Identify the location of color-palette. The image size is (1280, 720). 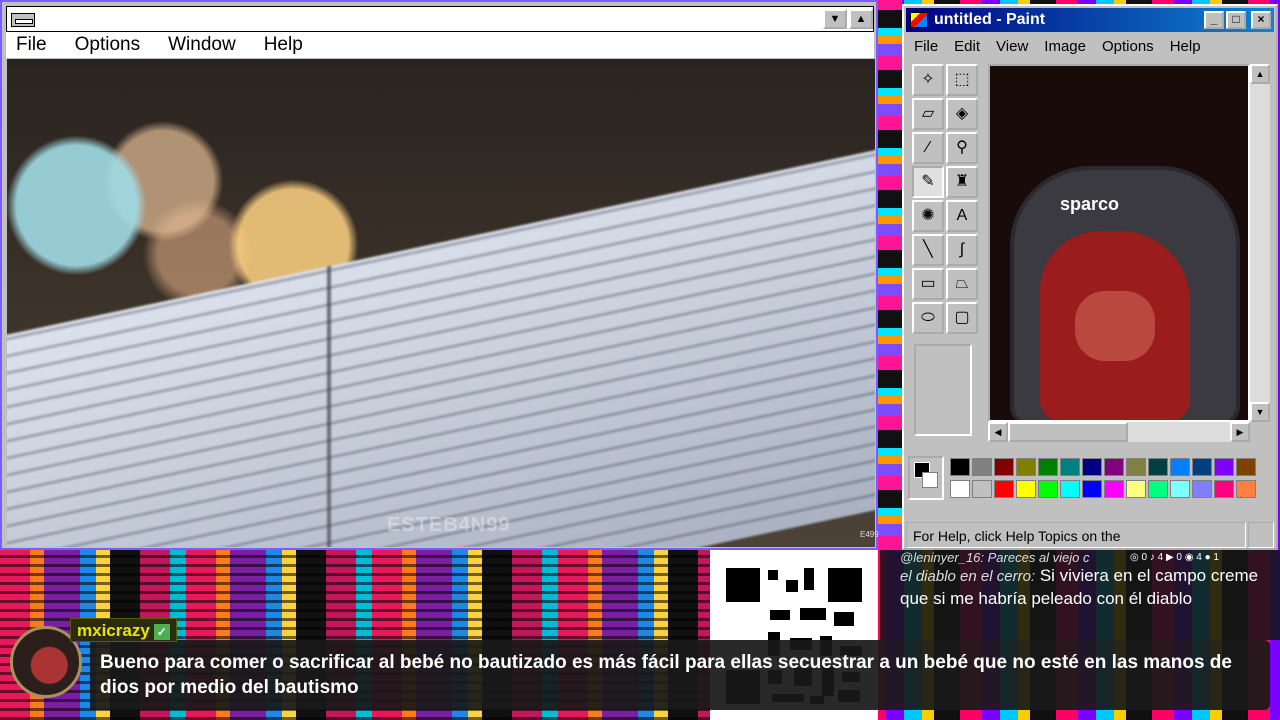
(1091, 481).